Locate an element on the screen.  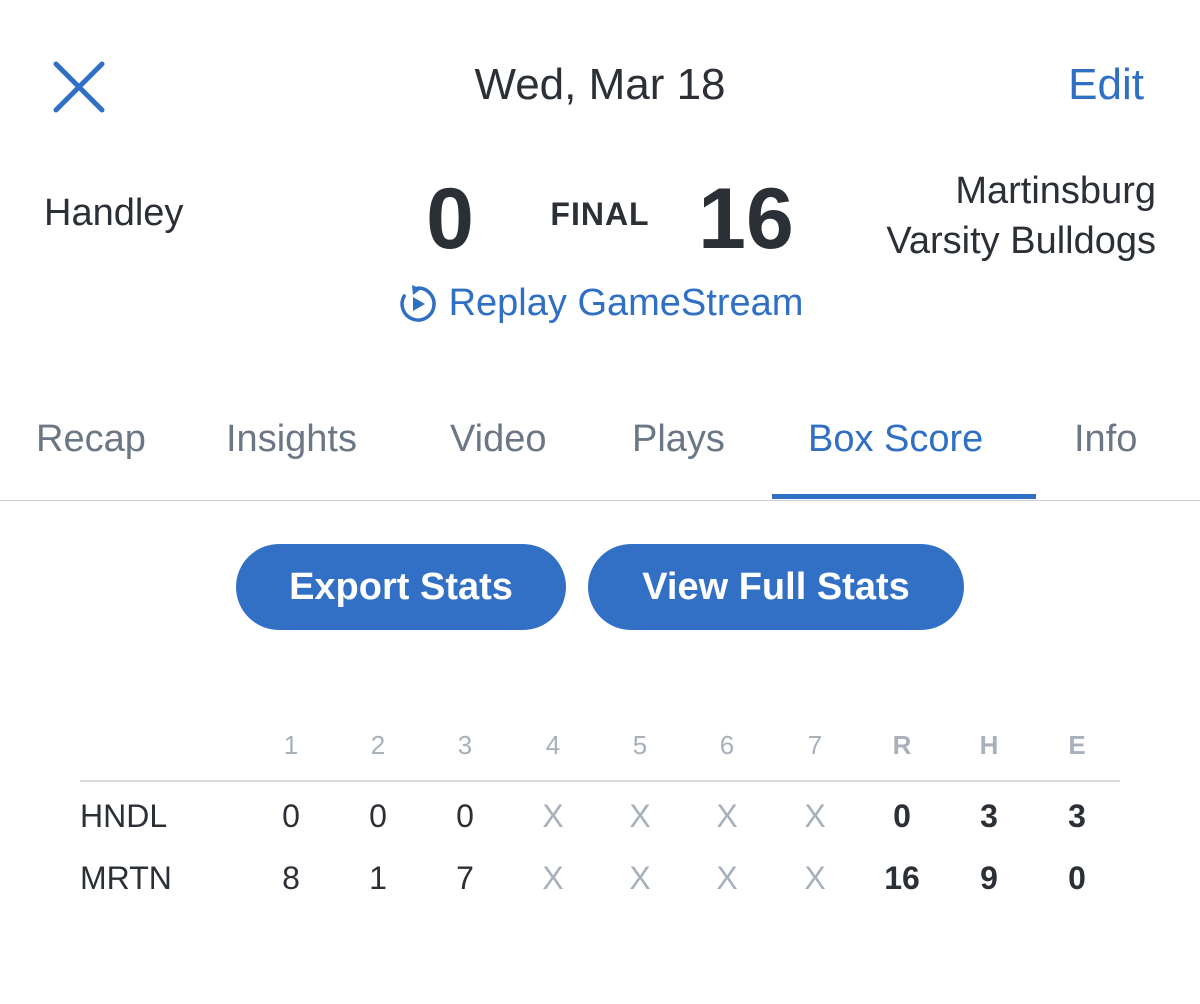
page-title: Wed, Mar 18 is located at coordinates (600, 84).